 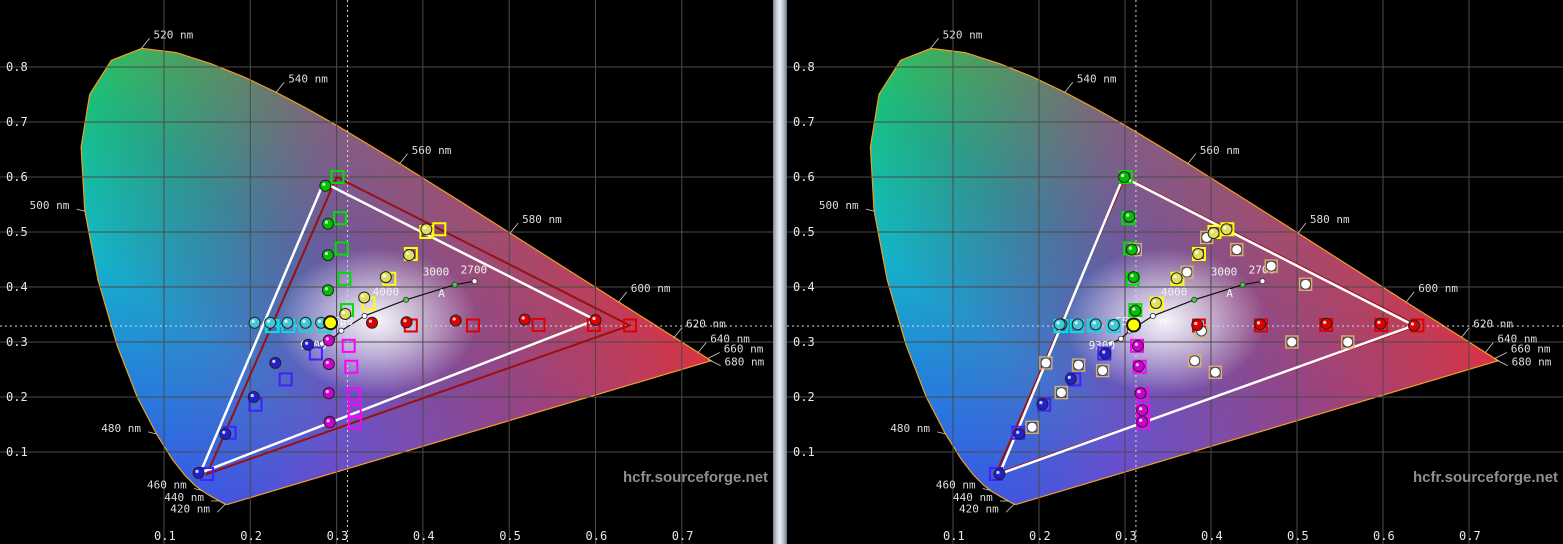 I want to click on cct-label: 4000, so click(x=386, y=291).